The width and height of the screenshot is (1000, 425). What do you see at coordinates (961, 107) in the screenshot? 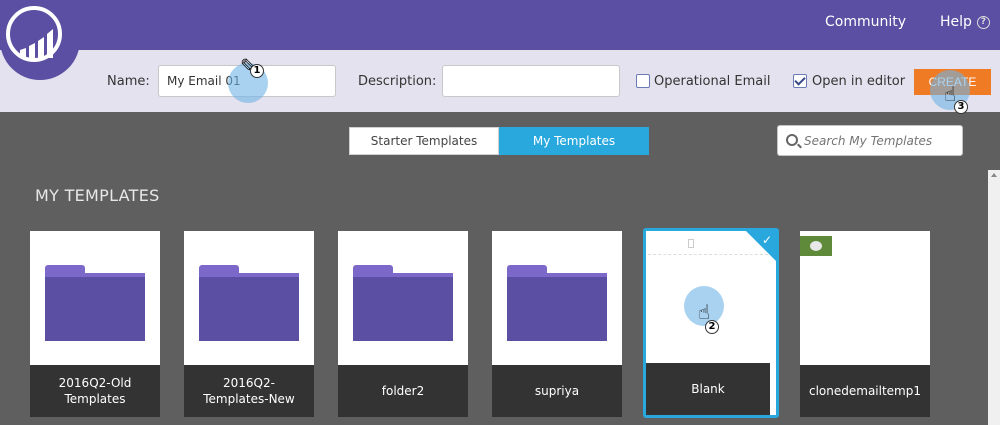
I see `step-badge-3: 3` at bounding box center [961, 107].